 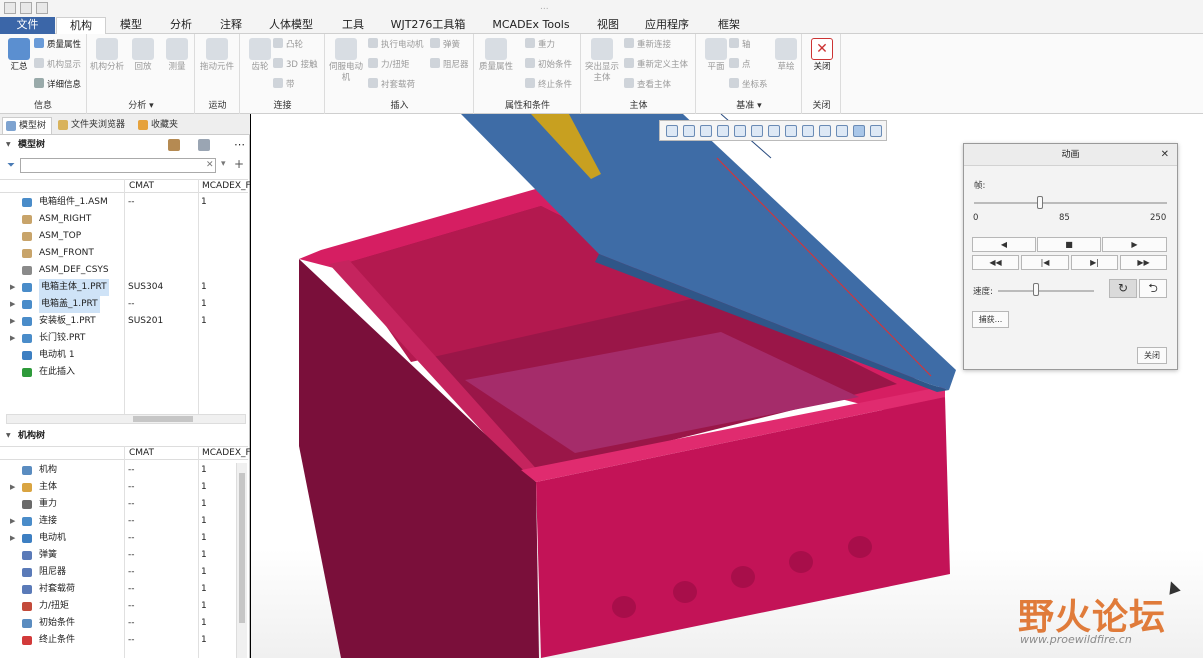 What do you see at coordinates (1069, 244) in the screenshot?
I see `stop-button: ■` at bounding box center [1069, 244].